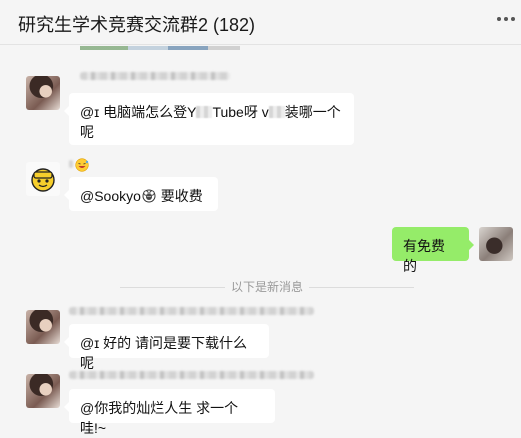 The height and width of the screenshot is (438, 521). What do you see at coordinates (260, 44) in the screenshot?
I see `header-divider` at bounding box center [260, 44].